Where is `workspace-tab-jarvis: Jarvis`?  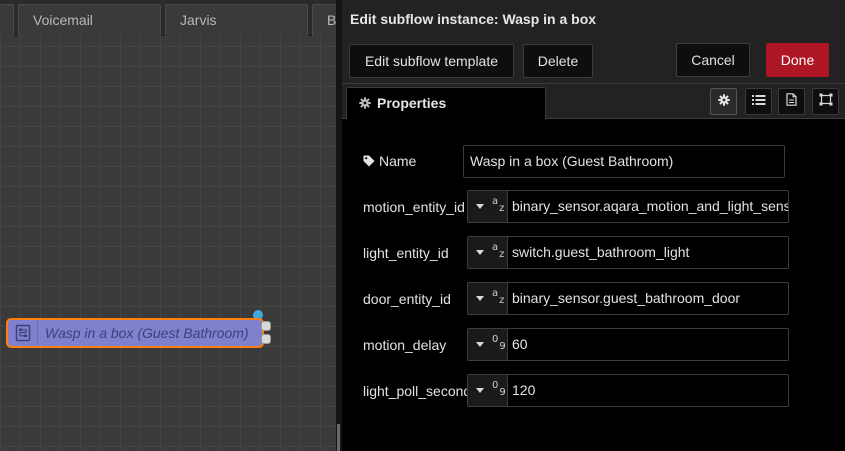
workspace-tab-jarvis: Jarvis is located at coordinates (236, 20).